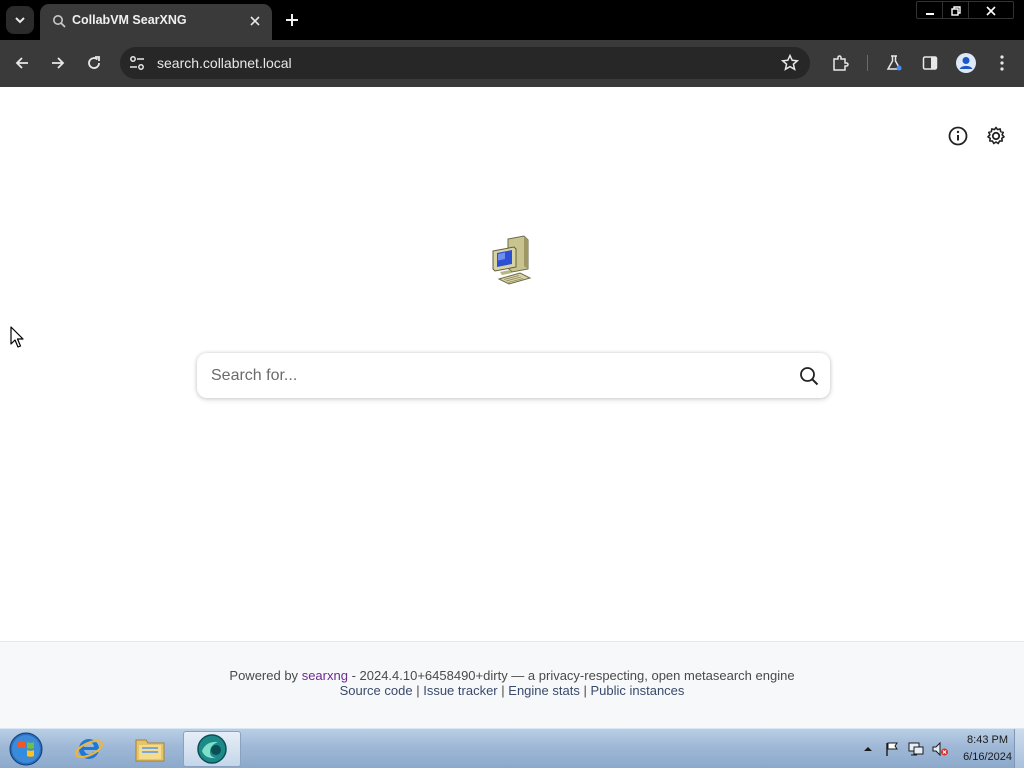 The width and height of the screenshot is (1024, 768). I want to click on taskbar-browser, so click(212, 749).